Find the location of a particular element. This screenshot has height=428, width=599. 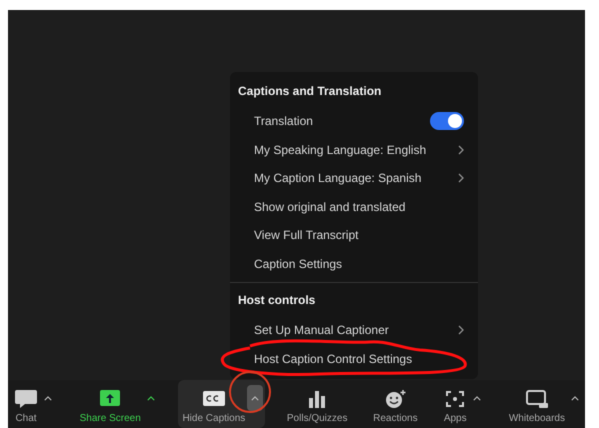

caret-button is located at coordinates (255, 398).